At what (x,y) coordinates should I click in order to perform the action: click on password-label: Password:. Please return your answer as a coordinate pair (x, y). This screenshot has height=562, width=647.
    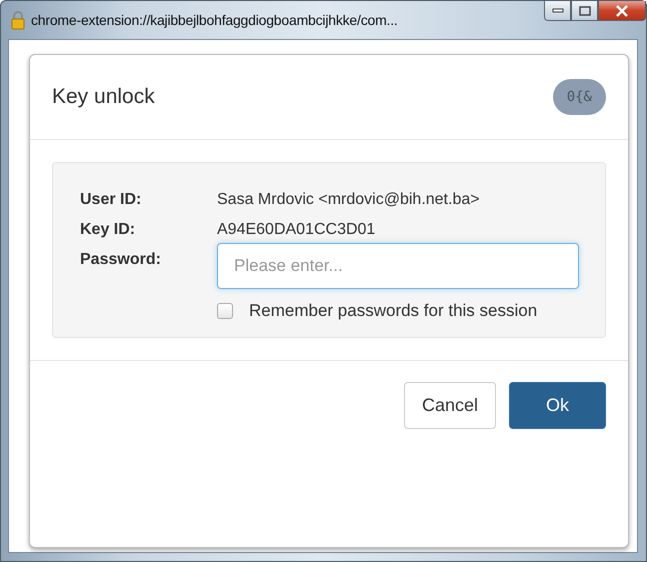
    Looking at the image, I should click on (121, 260).